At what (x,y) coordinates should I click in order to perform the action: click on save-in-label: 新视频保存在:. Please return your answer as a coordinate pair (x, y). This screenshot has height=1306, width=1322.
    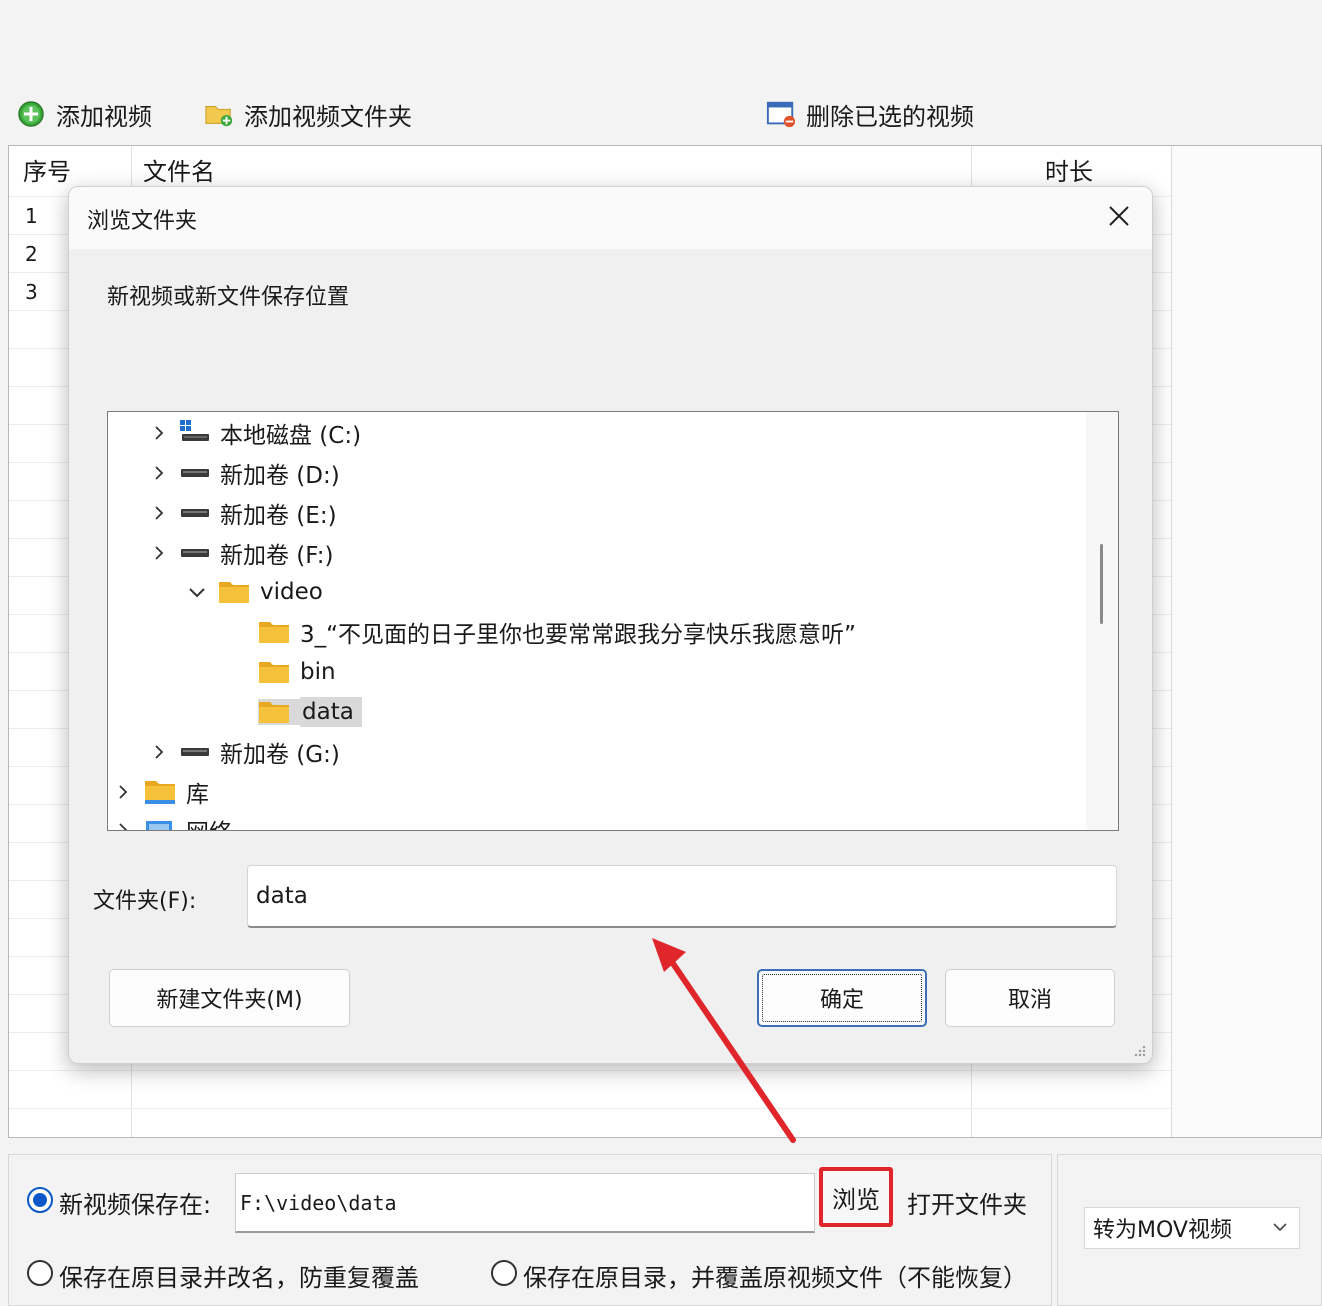
    Looking at the image, I should click on (135, 1205).